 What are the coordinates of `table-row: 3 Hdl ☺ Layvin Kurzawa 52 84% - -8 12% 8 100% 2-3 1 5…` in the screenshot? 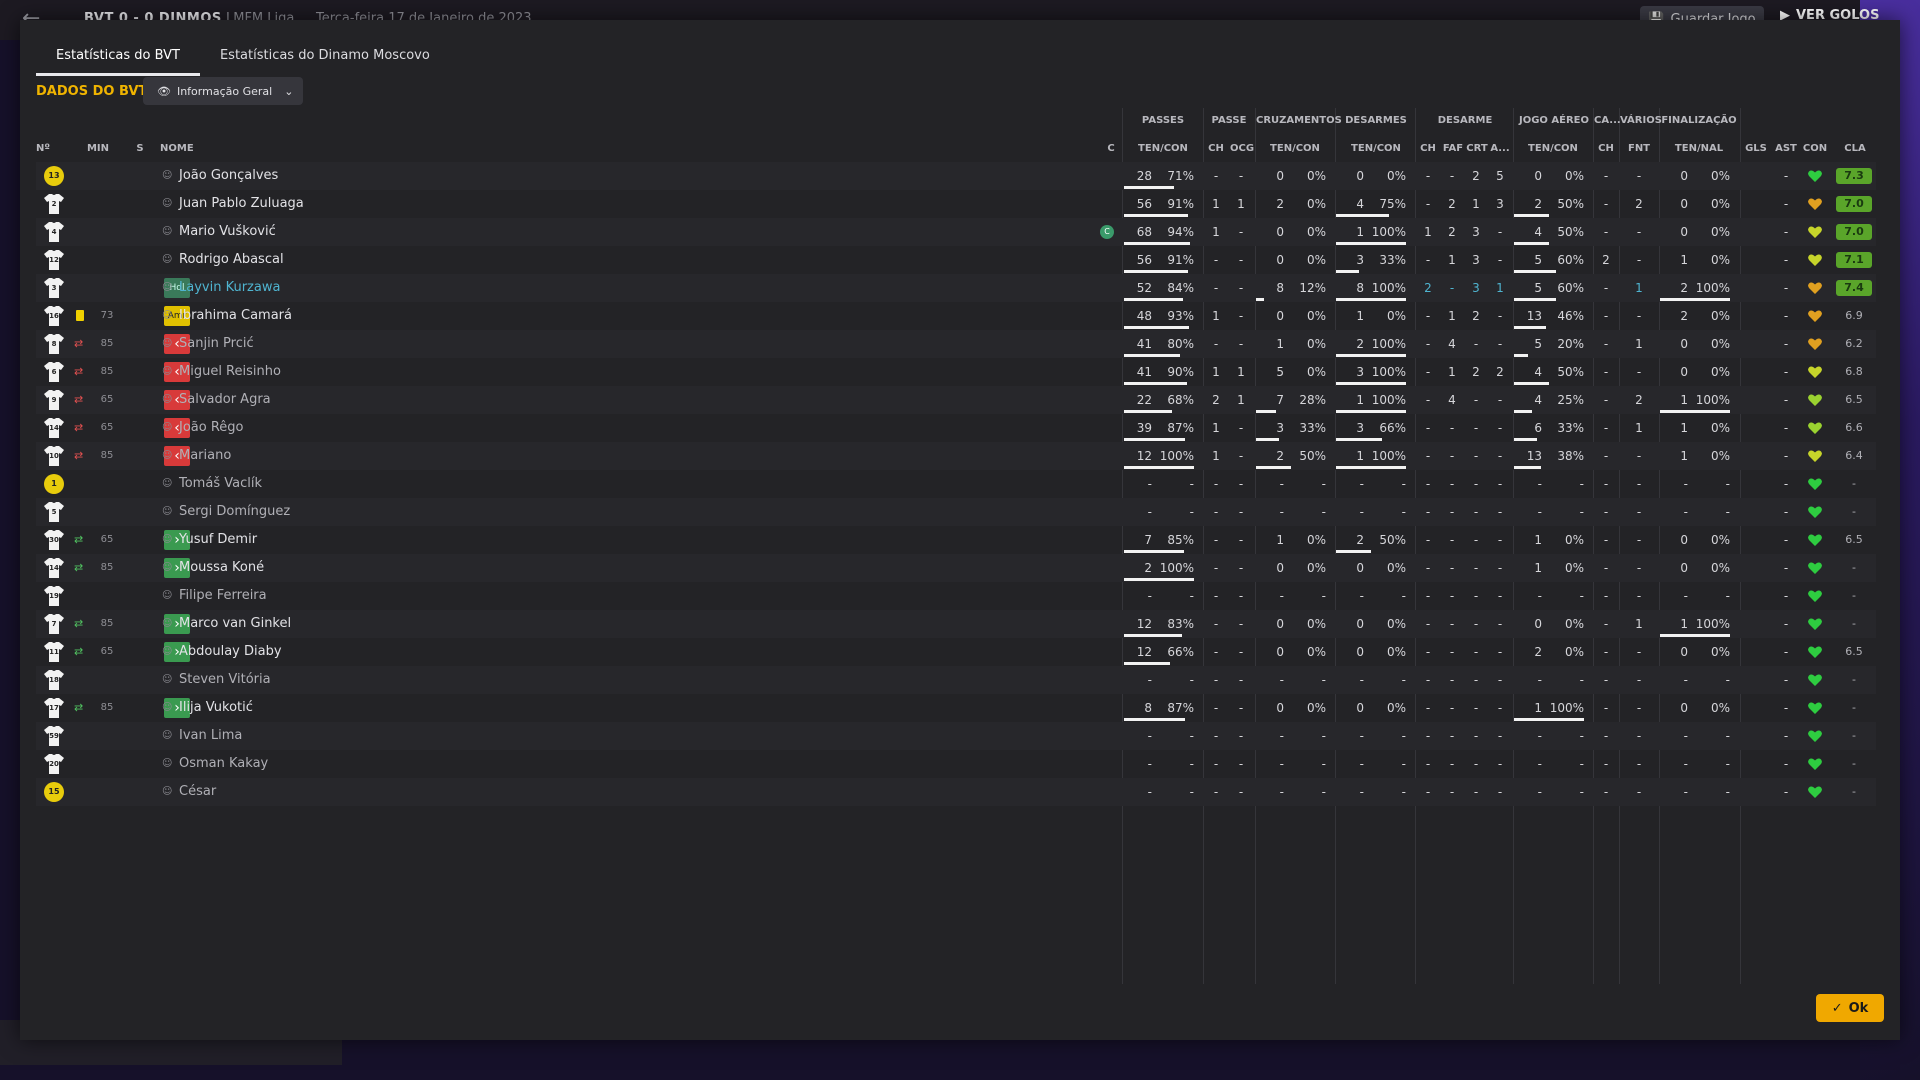 It's located at (956, 288).